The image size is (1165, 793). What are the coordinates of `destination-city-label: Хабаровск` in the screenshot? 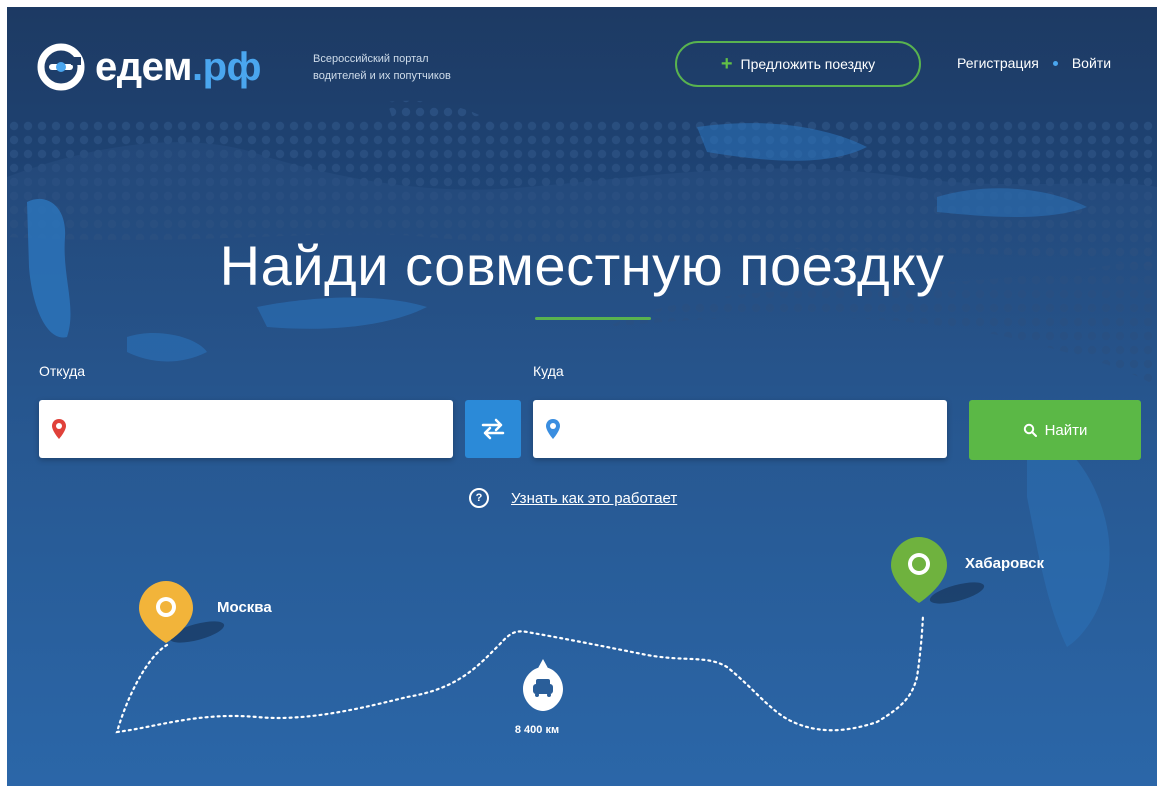 It's located at (1004, 563).